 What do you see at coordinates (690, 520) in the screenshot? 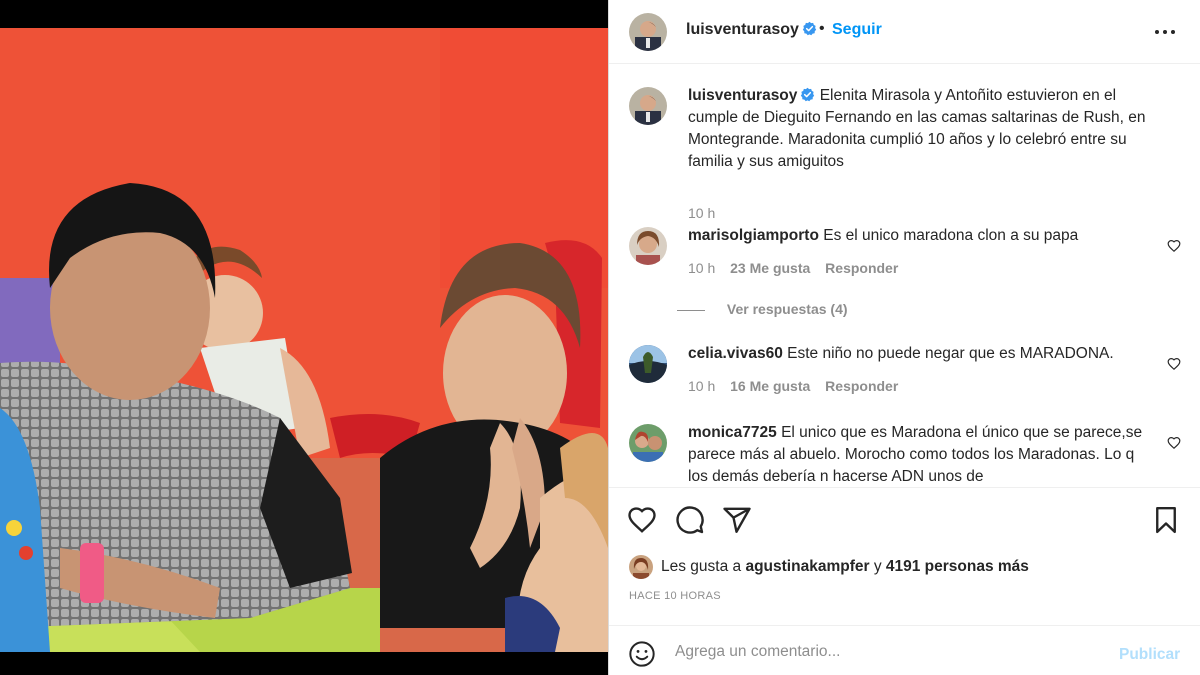
I see `comment-icon` at bounding box center [690, 520].